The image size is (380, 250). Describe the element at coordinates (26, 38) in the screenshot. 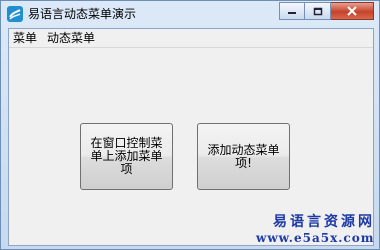

I see `menu-item-menu: 菜单` at that location.